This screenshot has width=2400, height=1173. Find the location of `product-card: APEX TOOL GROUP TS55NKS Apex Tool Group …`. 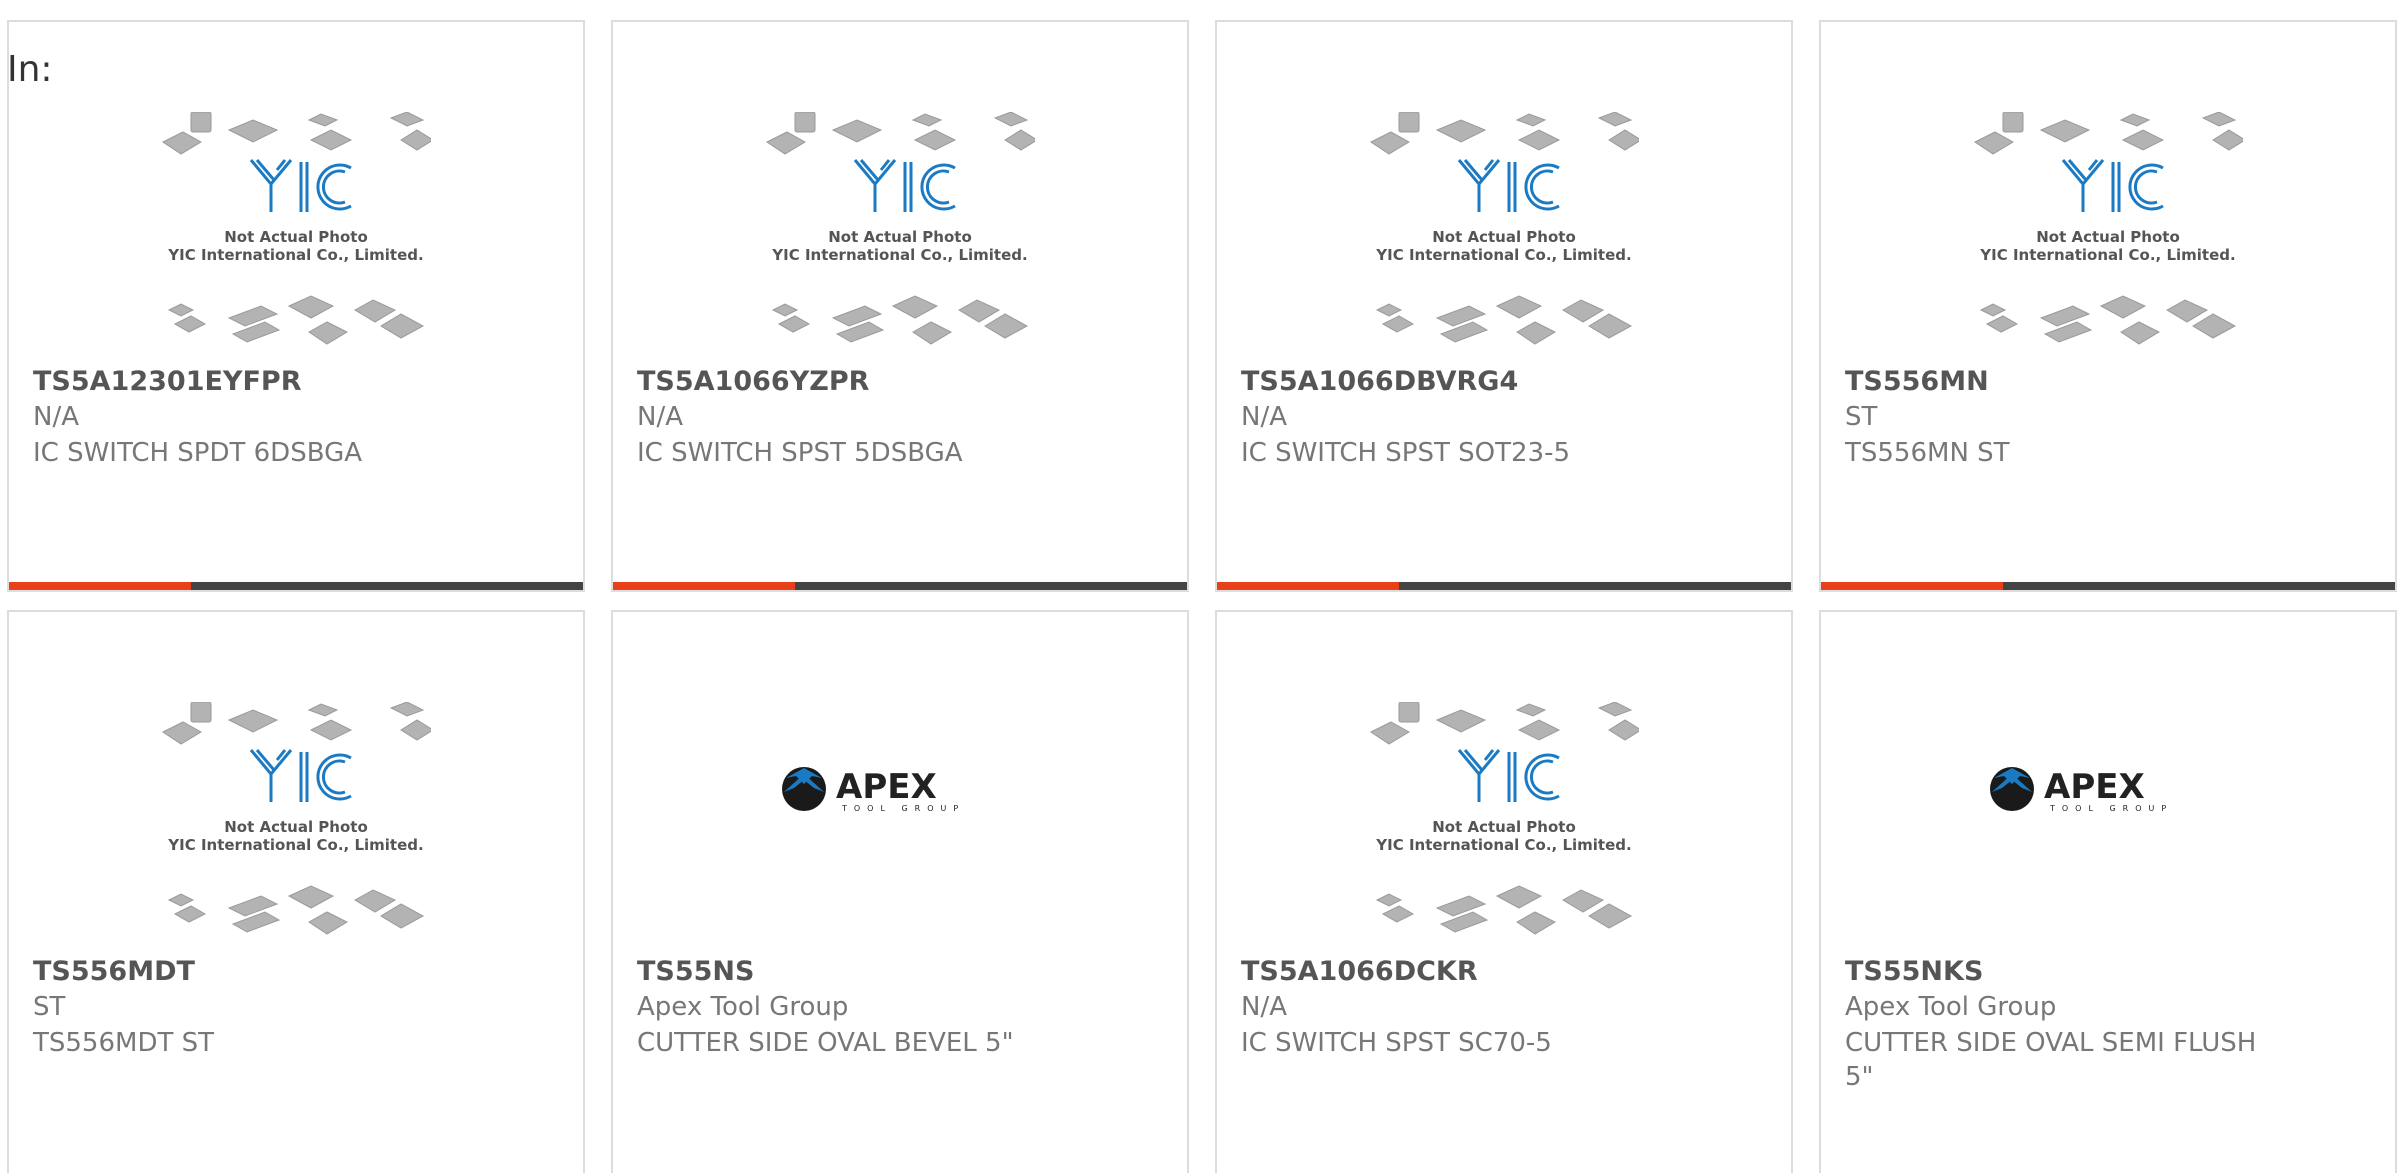

product-card: APEX TOOL GROUP TS55NKS Apex Tool Group … is located at coordinates (2108, 891).